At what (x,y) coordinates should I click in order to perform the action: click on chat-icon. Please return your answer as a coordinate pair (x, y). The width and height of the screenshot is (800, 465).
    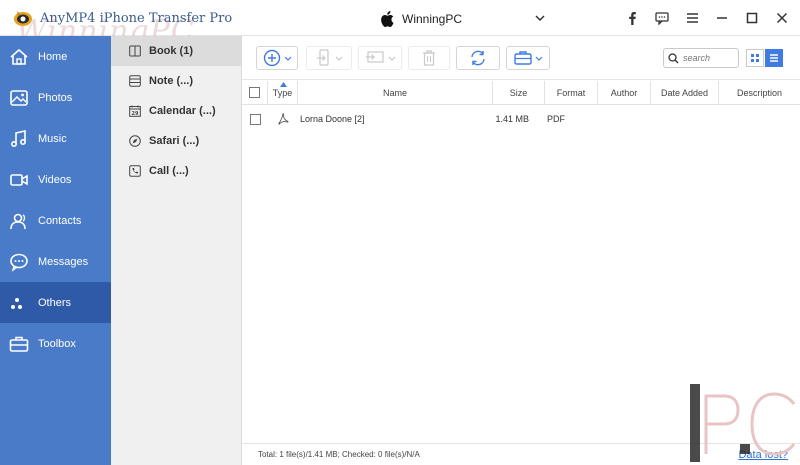
    Looking at the image, I should click on (662, 18).